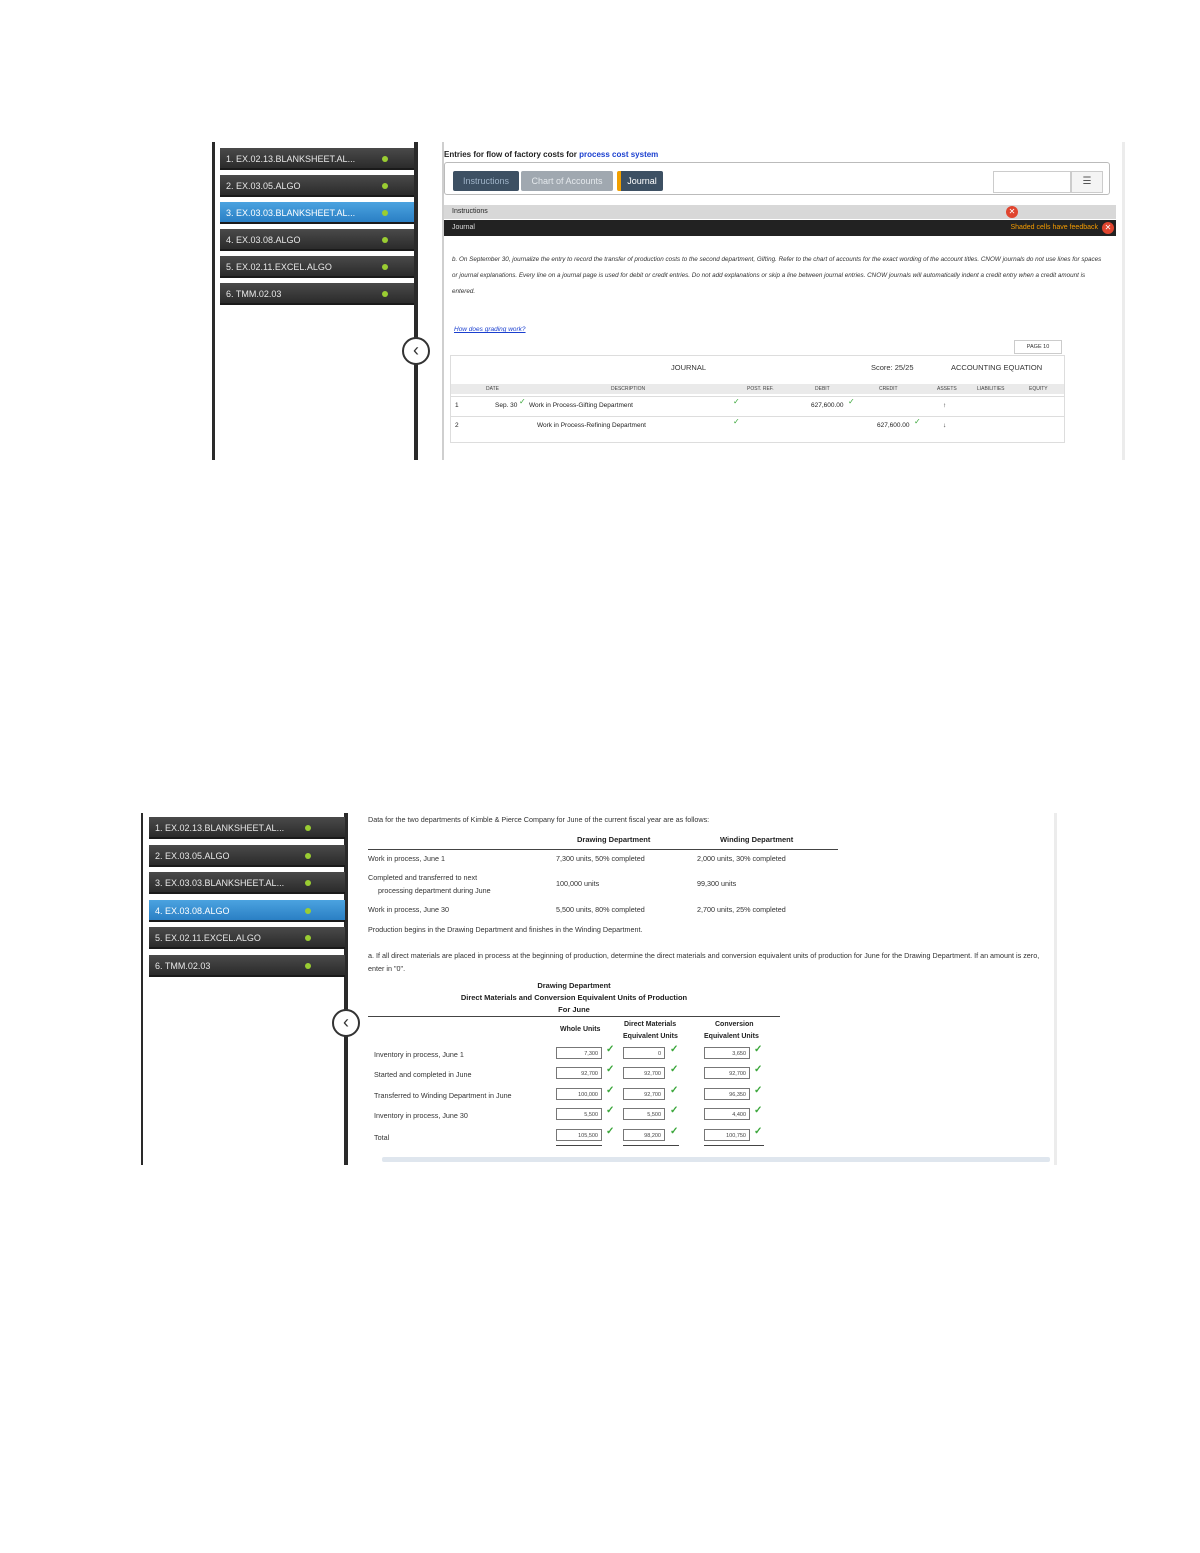  Describe the element at coordinates (579, 1053) in the screenshot. I see `whole-units-input: 7,300` at that location.